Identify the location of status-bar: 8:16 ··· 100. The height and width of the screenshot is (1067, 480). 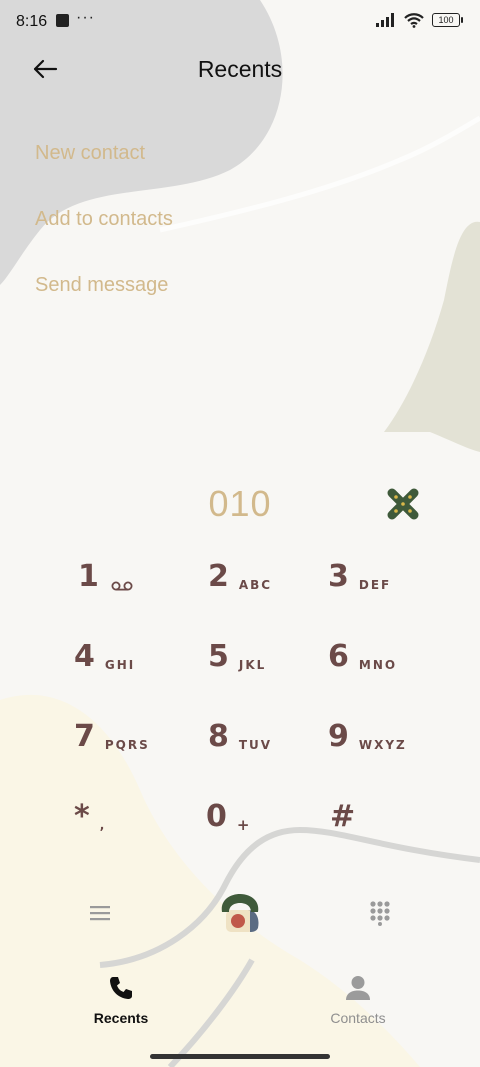
(240, 22).